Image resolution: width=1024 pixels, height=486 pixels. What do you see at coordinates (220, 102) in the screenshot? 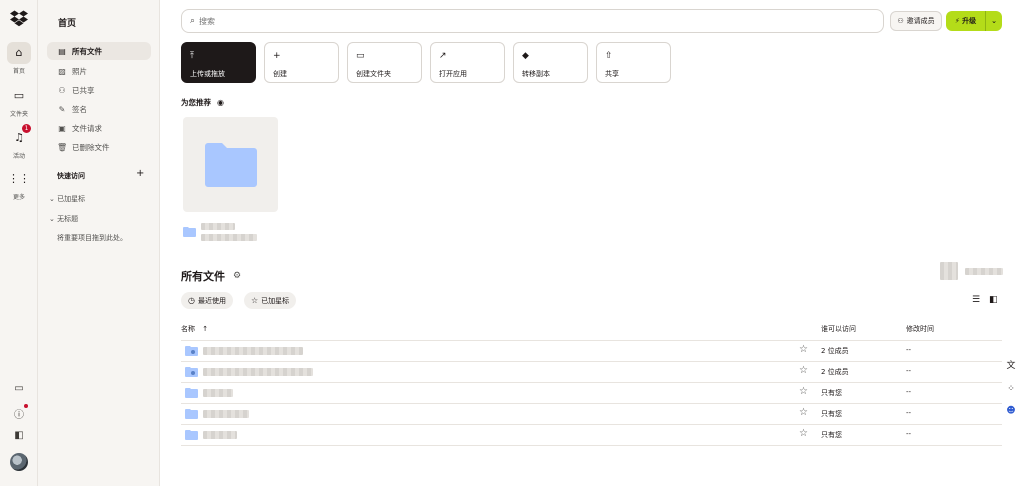
I see `eye-icon: ◉` at bounding box center [220, 102].